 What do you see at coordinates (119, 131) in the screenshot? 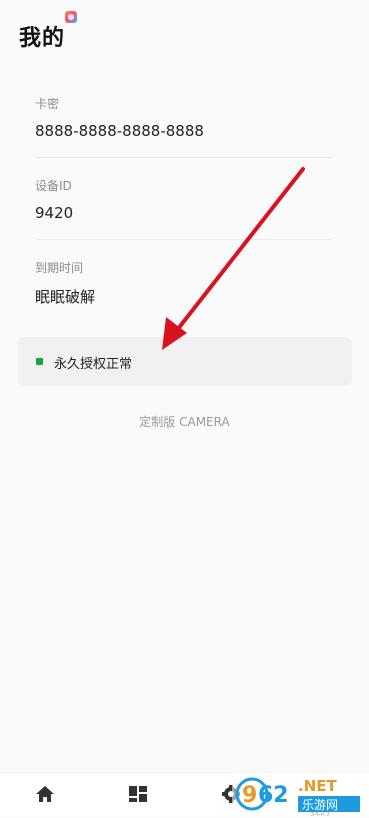
I see `card-key-value: 8888-8888-8888-8888` at bounding box center [119, 131].